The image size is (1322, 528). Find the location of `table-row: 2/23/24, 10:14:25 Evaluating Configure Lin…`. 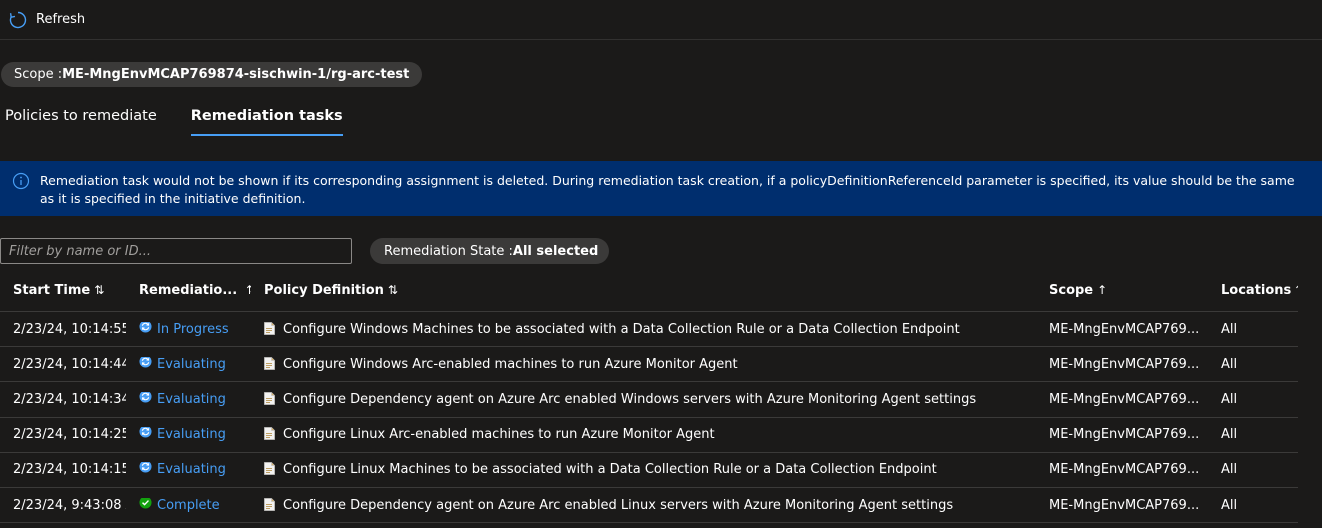

table-row: 2/23/24, 10:14:25 Evaluating Configure Lin… is located at coordinates (649, 435).